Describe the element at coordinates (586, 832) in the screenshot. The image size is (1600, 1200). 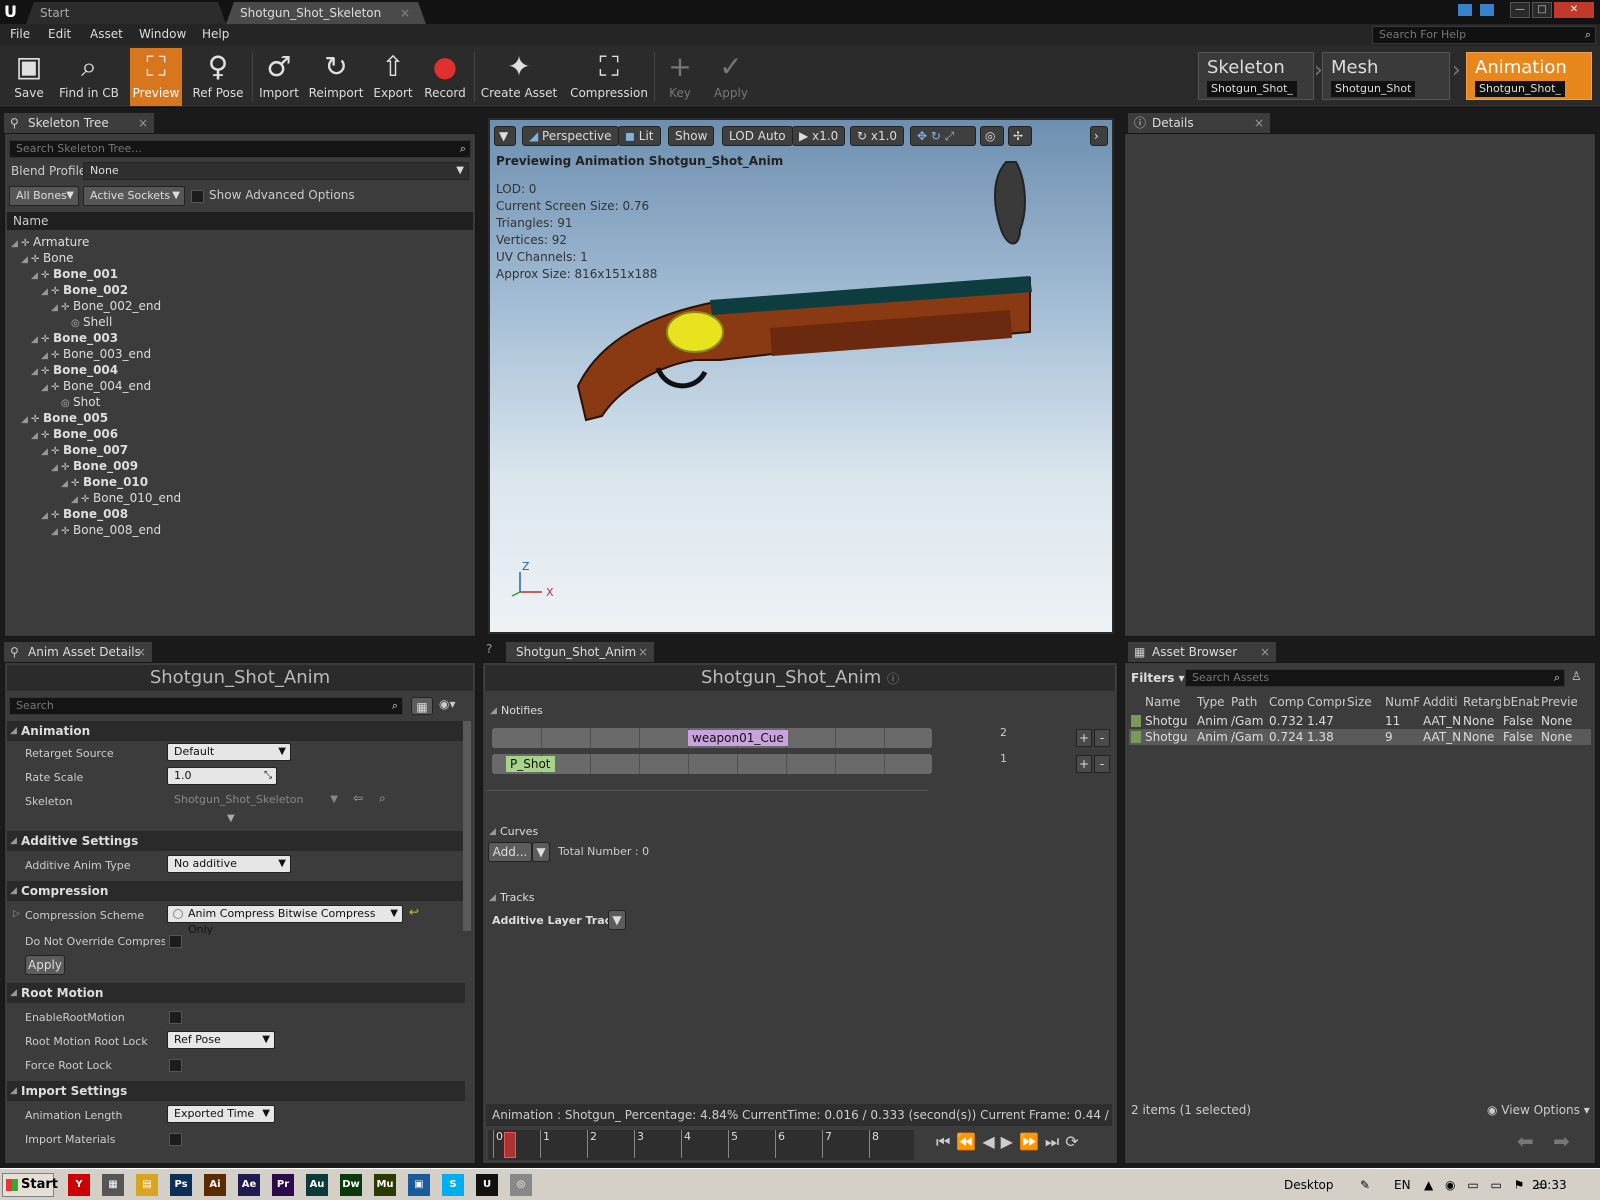
I see `section-curves: ◢ Curves` at that location.